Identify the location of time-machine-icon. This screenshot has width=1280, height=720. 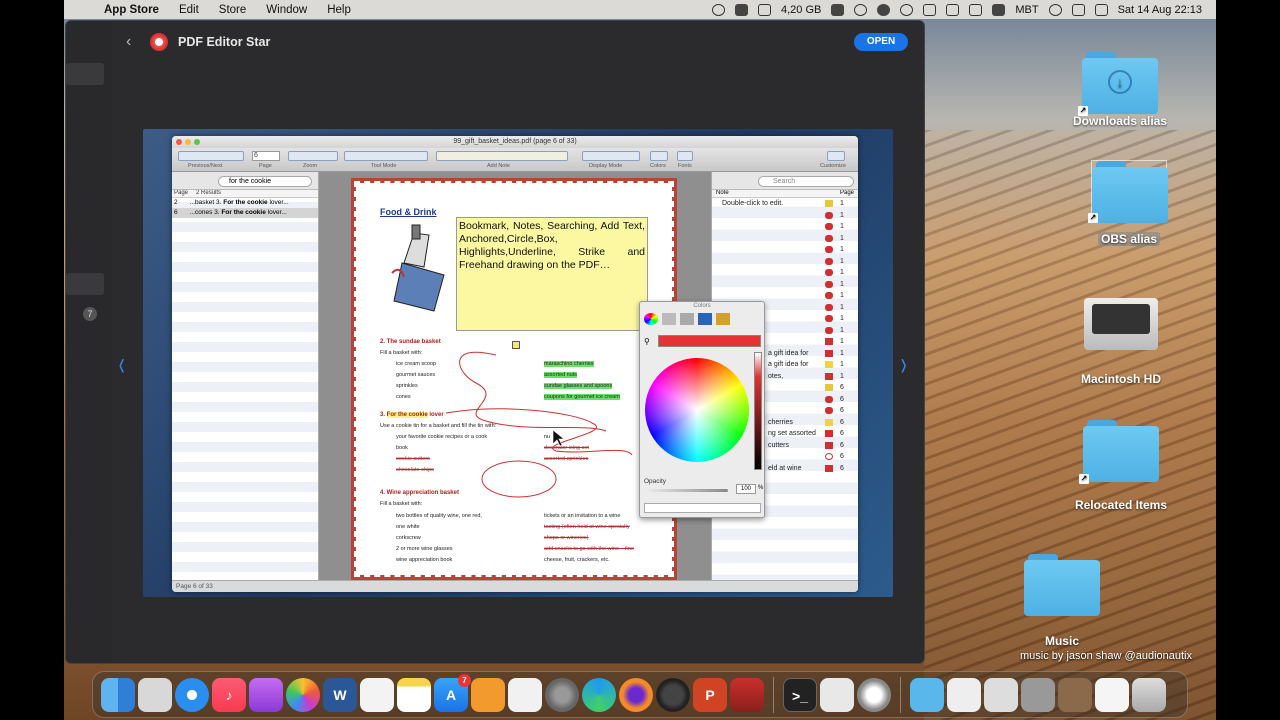
(907, 9).